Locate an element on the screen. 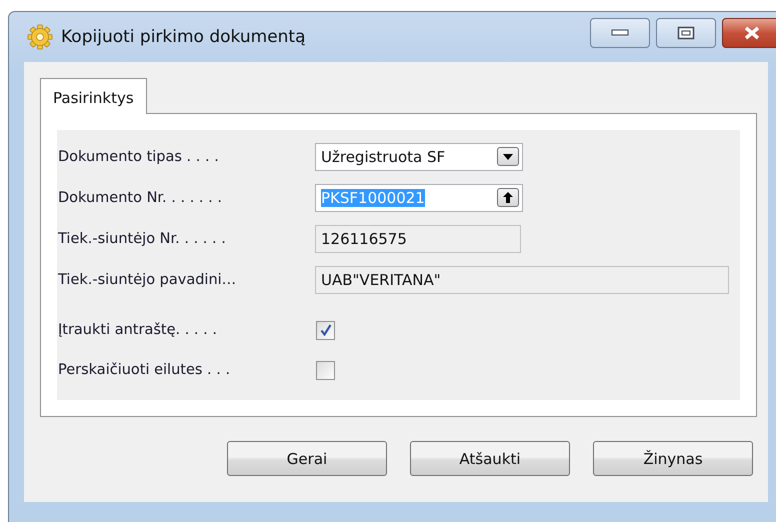 Image resolution: width=776 pixels, height=522 pixels. restore-button is located at coordinates (686, 33).